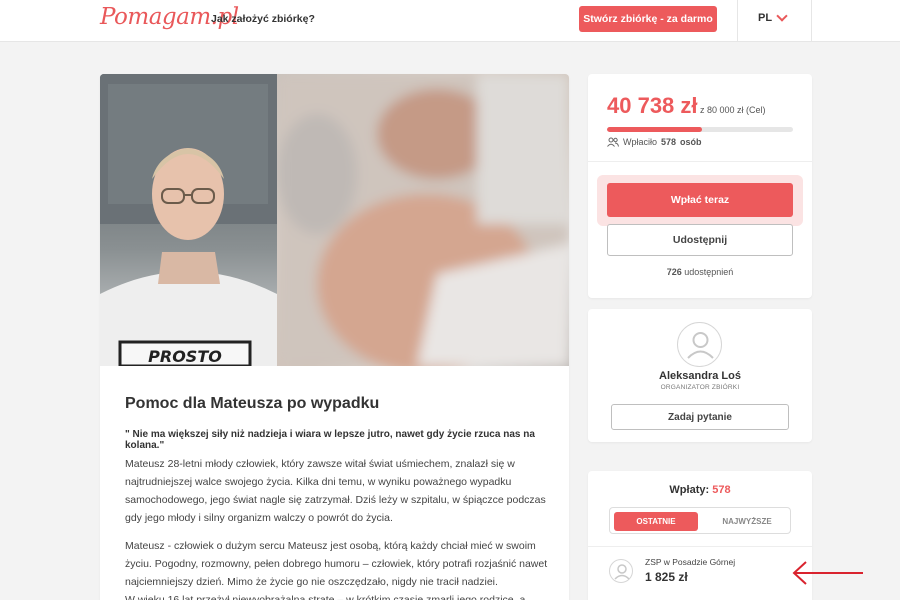 Image resolution: width=900 pixels, height=600 pixels. What do you see at coordinates (690, 562) in the screenshot?
I see `donor-name: ZSP w Posadzie Górnej` at bounding box center [690, 562].